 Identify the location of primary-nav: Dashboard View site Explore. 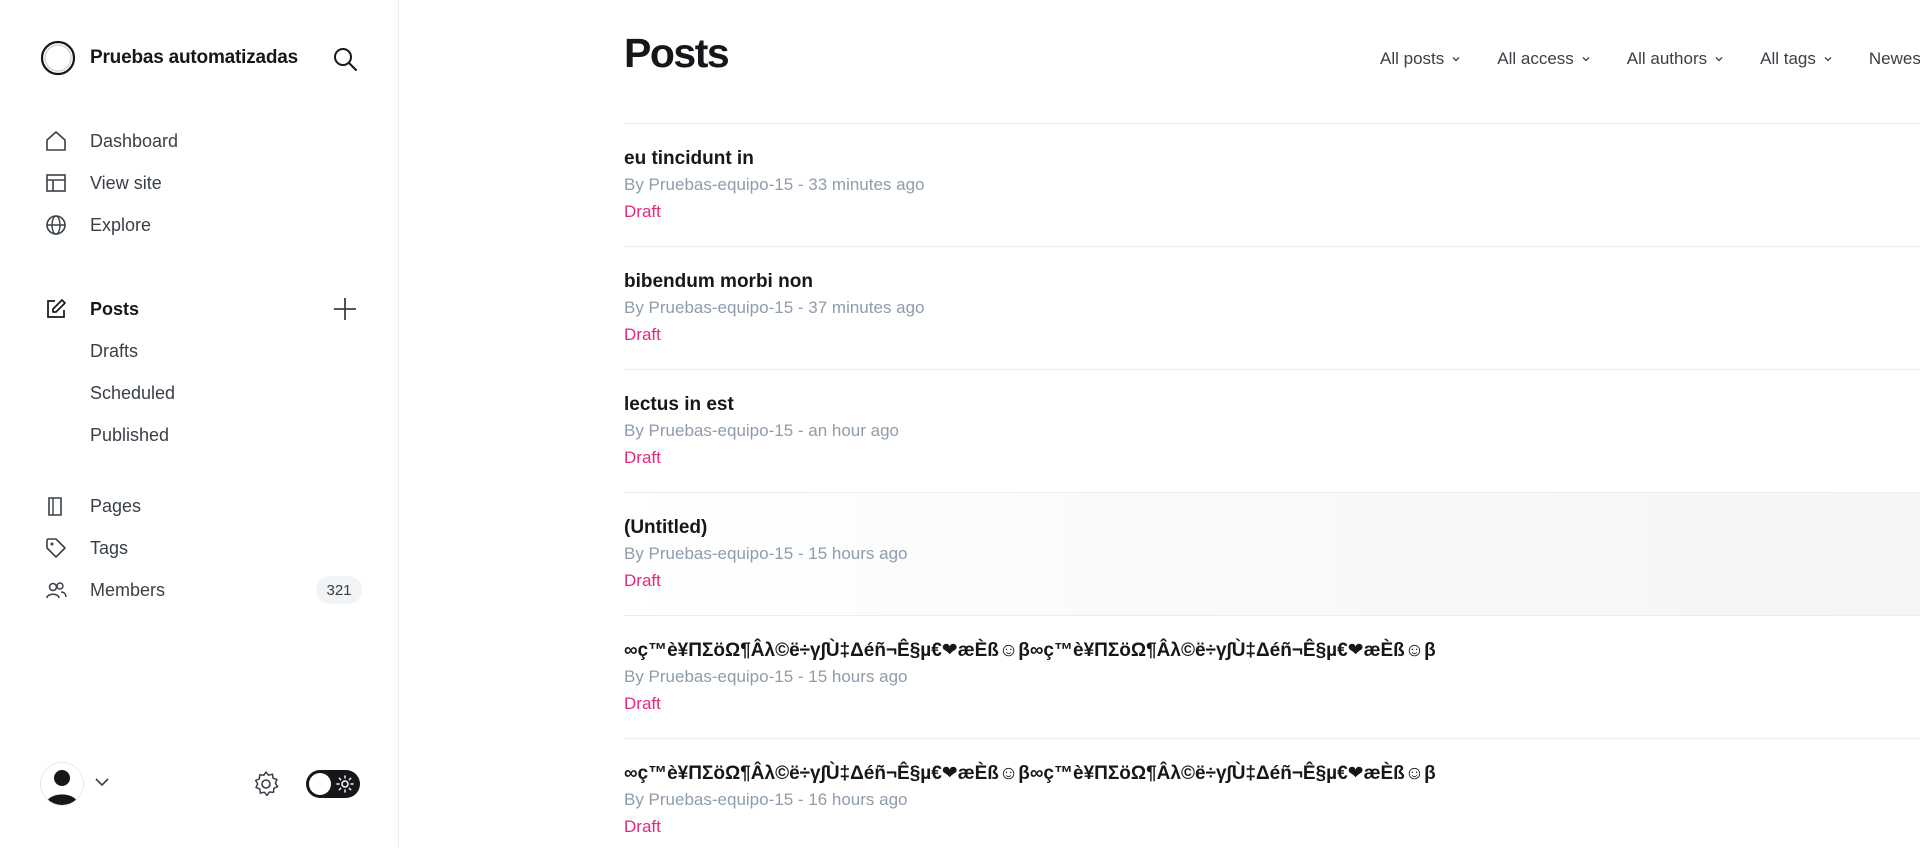
(204, 183).